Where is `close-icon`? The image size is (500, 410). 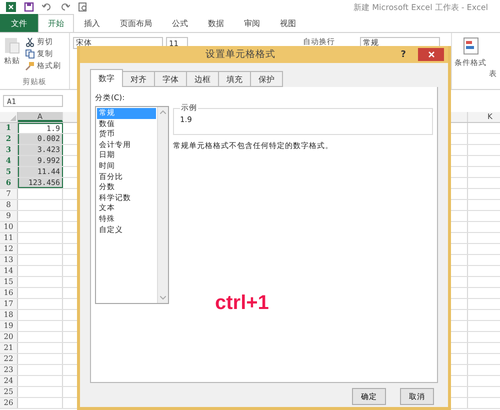
close-icon is located at coordinates (431, 54).